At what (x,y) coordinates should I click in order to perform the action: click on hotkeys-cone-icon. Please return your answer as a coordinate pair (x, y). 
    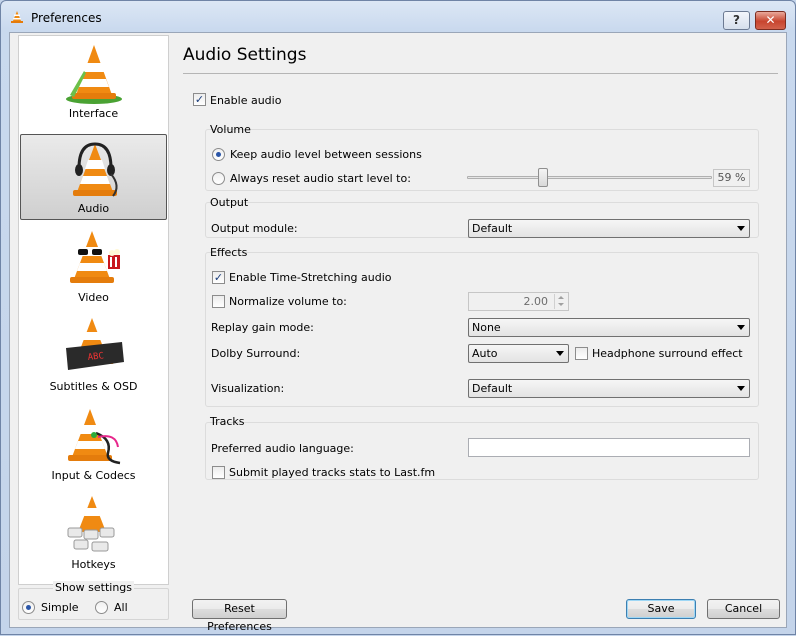
    Looking at the image, I should click on (91, 524).